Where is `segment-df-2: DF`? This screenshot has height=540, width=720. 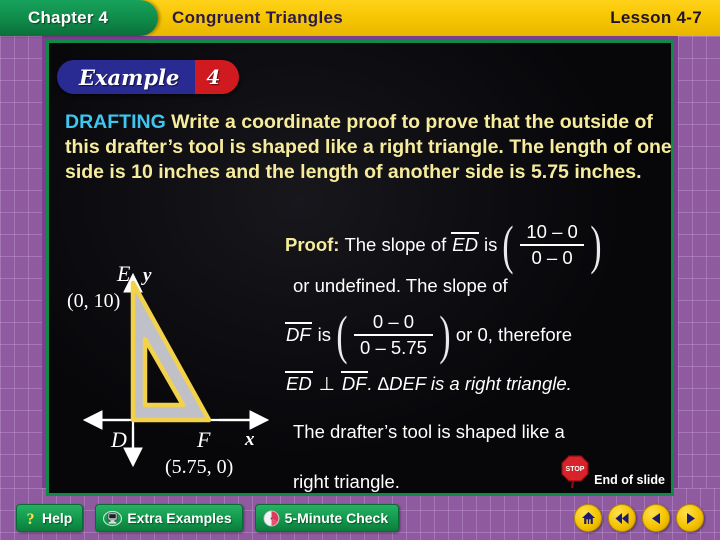
segment-df-2: DF is located at coordinates (354, 382).